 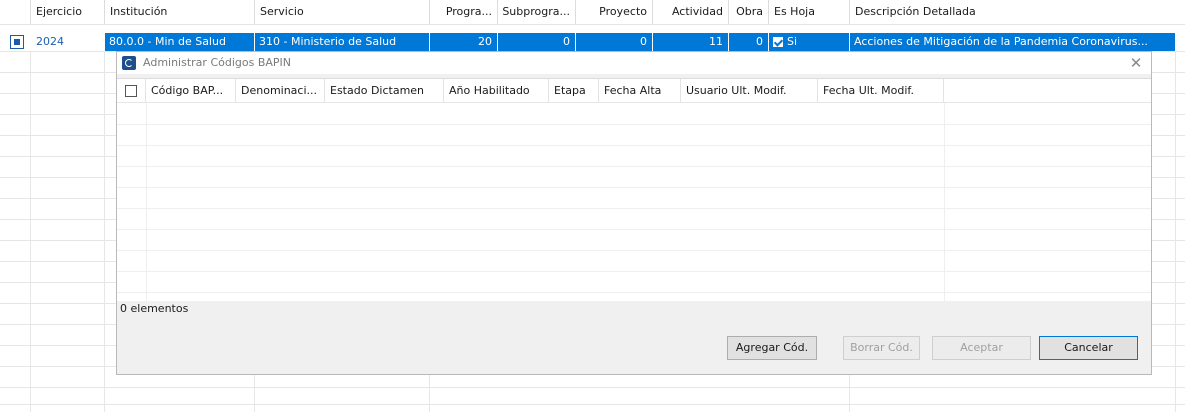 I want to click on col-header-ejercicio: Ejercicio, so click(x=67, y=12).